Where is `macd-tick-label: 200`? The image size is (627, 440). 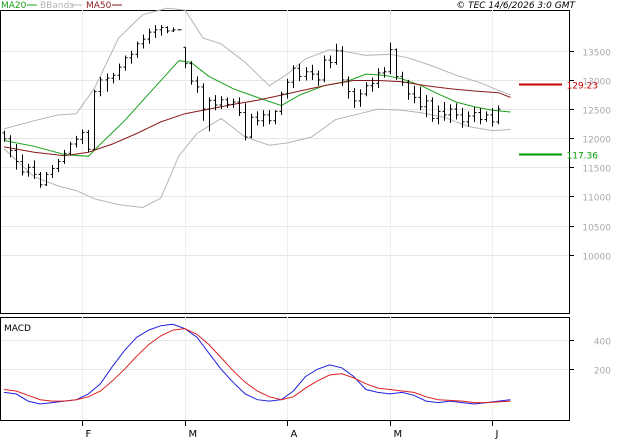
macd-tick-label: 200 is located at coordinates (602, 372).